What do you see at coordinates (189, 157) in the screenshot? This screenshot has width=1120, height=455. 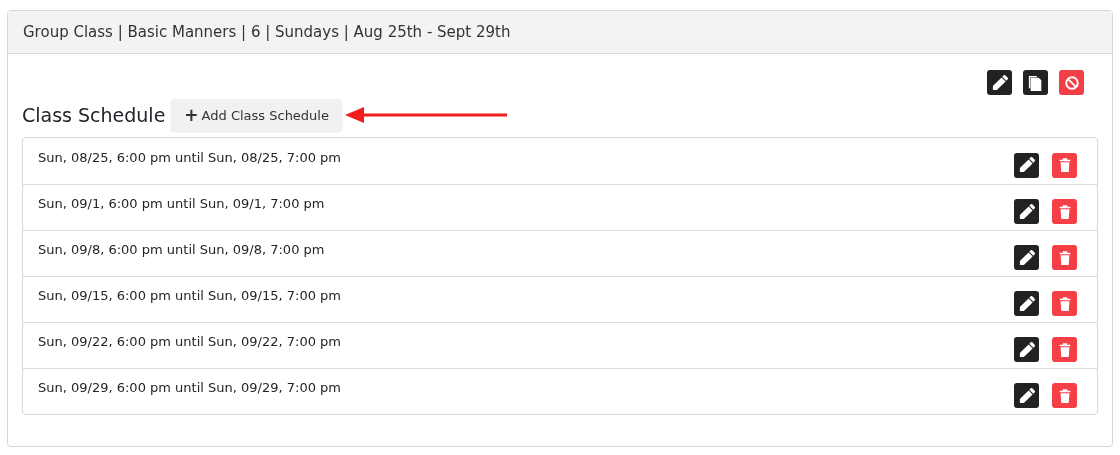 I see `schedule-entry: Sun, 08/25, 6:00 pm until Sun, 08/25, 7:00 pm` at bounding box center [189, 157].